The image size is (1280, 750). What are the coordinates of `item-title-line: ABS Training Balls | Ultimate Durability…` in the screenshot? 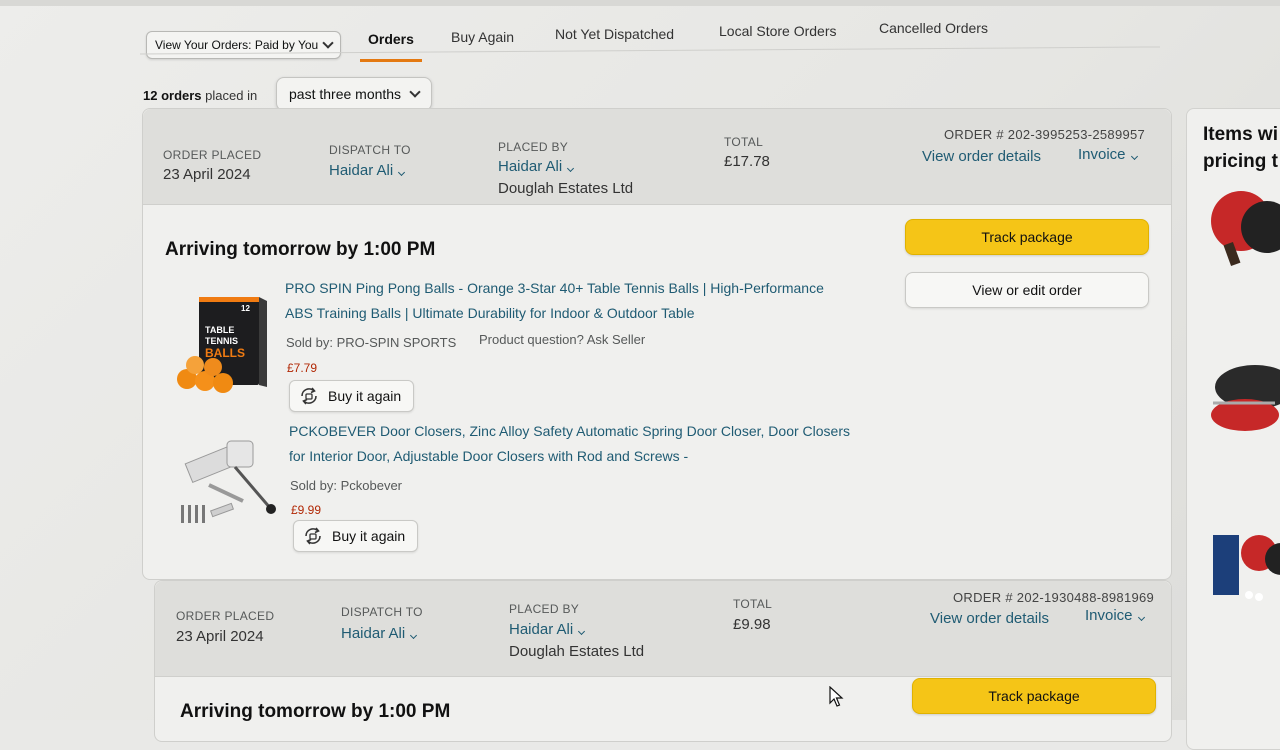 It's located at (490, 313).